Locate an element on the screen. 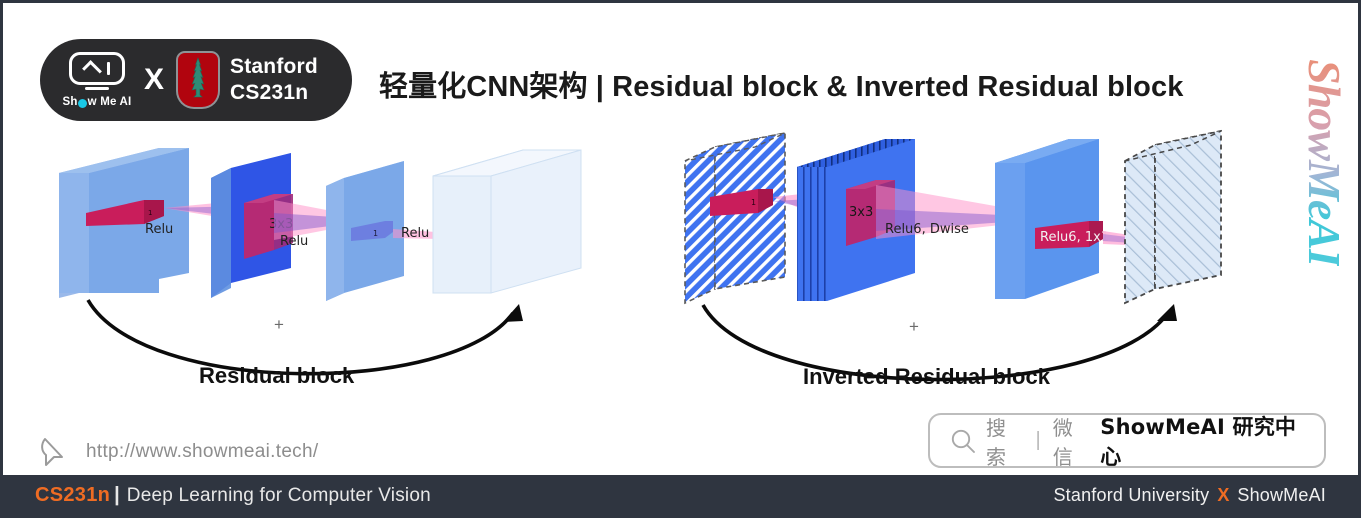  inverted-skip-arrowhead is located at coordinates (1167, 312).